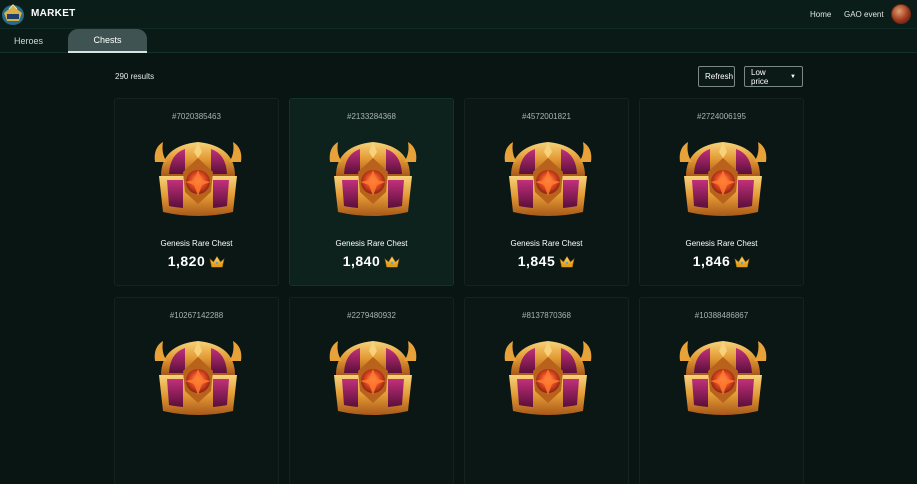  What do you see at coordinates (711, 261) in the screenshot?
I see `chest-price: 1,846` at bounding box center [711, 261].